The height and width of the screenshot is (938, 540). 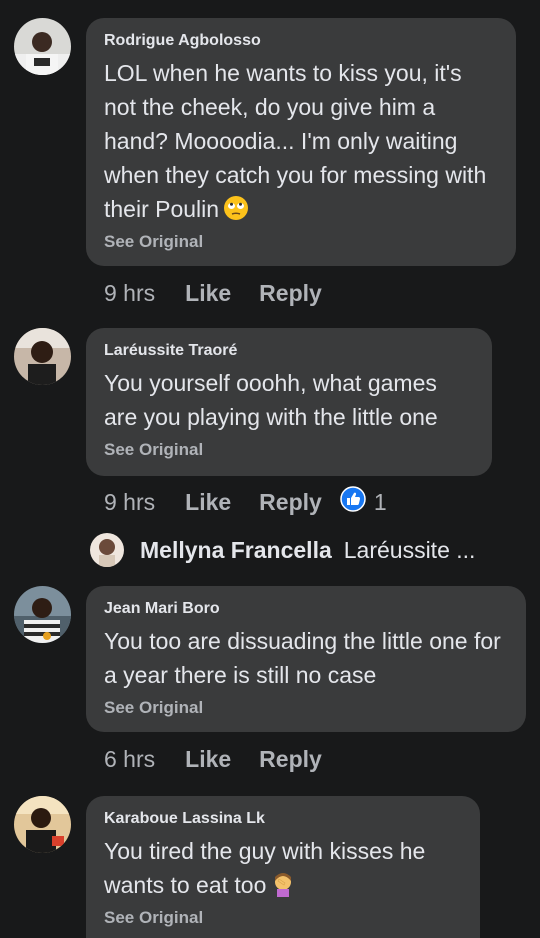 What do you see at coordinates (129, 759) in the screenshot?
I see `comment-timestamp: 6 hrs` at bounding box center [129, 759].